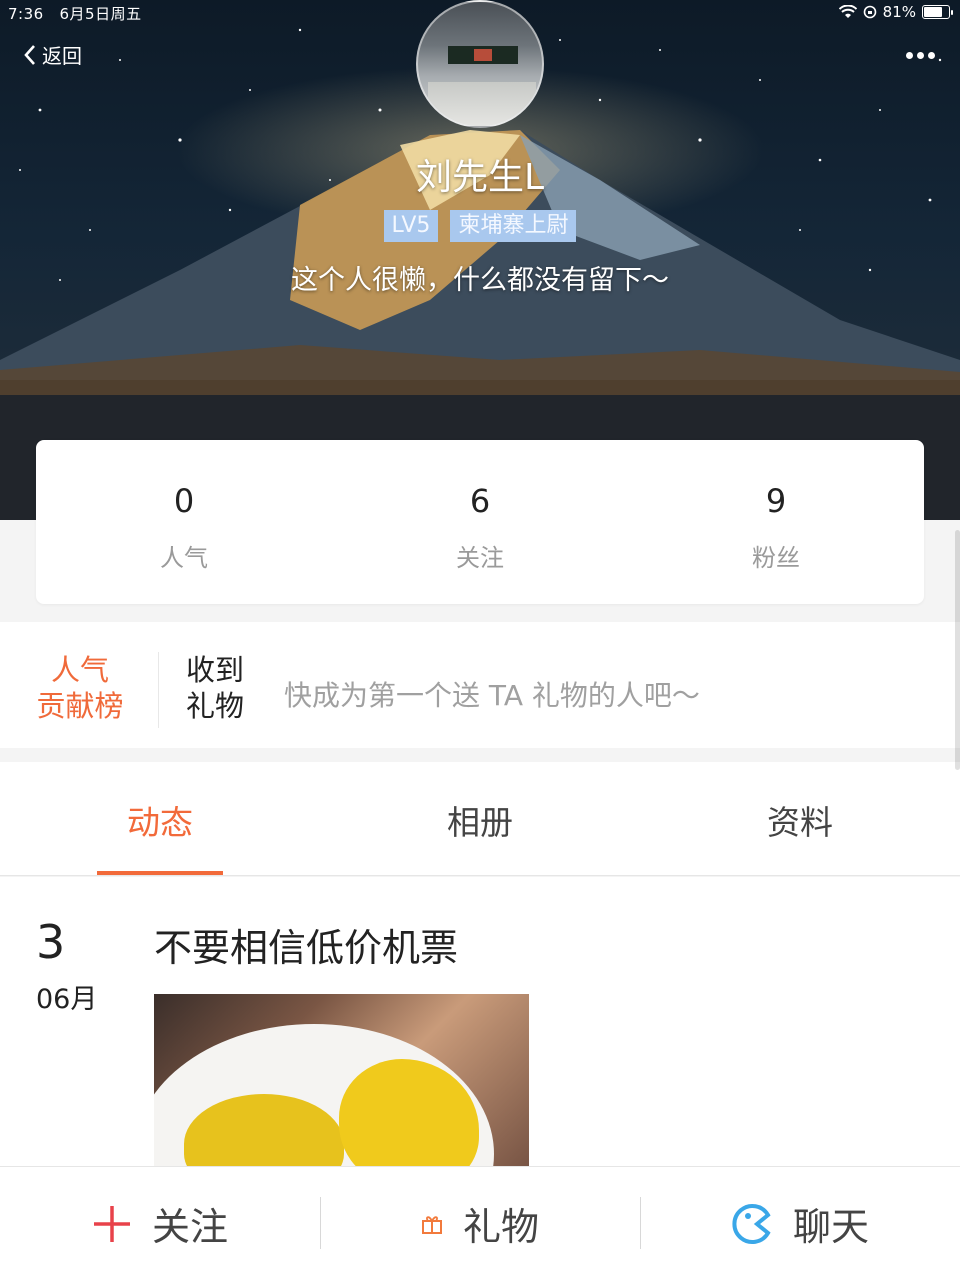 Image resolution: width=960 pixels, height=1280 pixels. Describe the element at coordinates (189, 1227) in the screenshot. I see `follow-label: 关注` at that location.